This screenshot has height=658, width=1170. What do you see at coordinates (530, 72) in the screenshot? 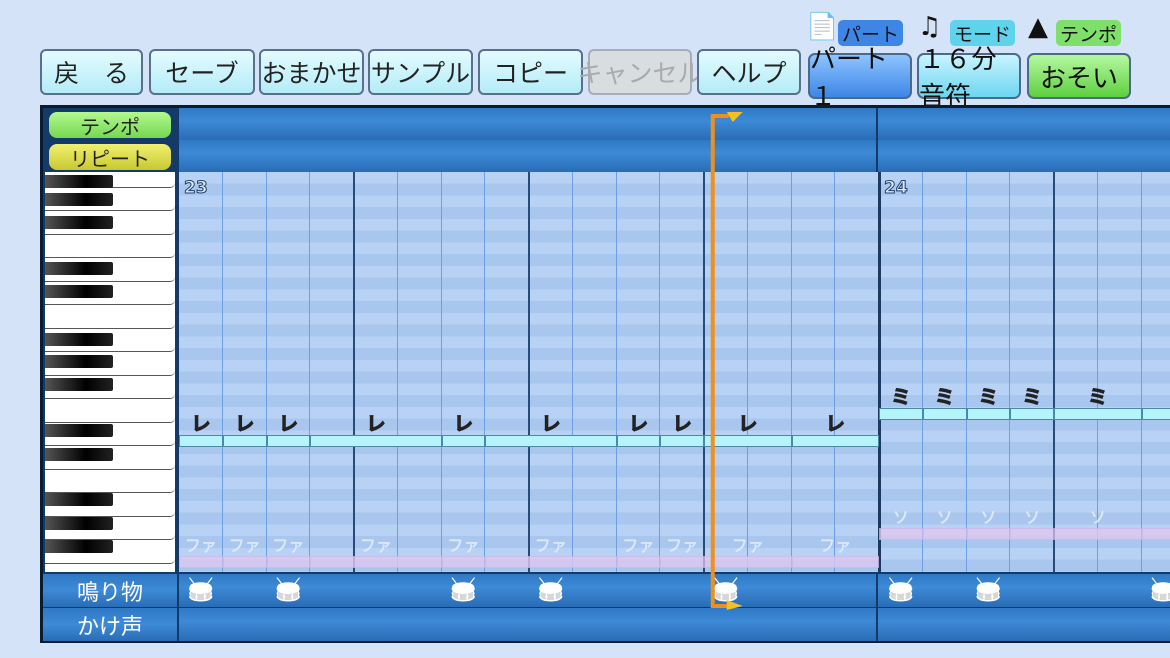
I see `copy-button: コピー` at bounding box center [530, 72].